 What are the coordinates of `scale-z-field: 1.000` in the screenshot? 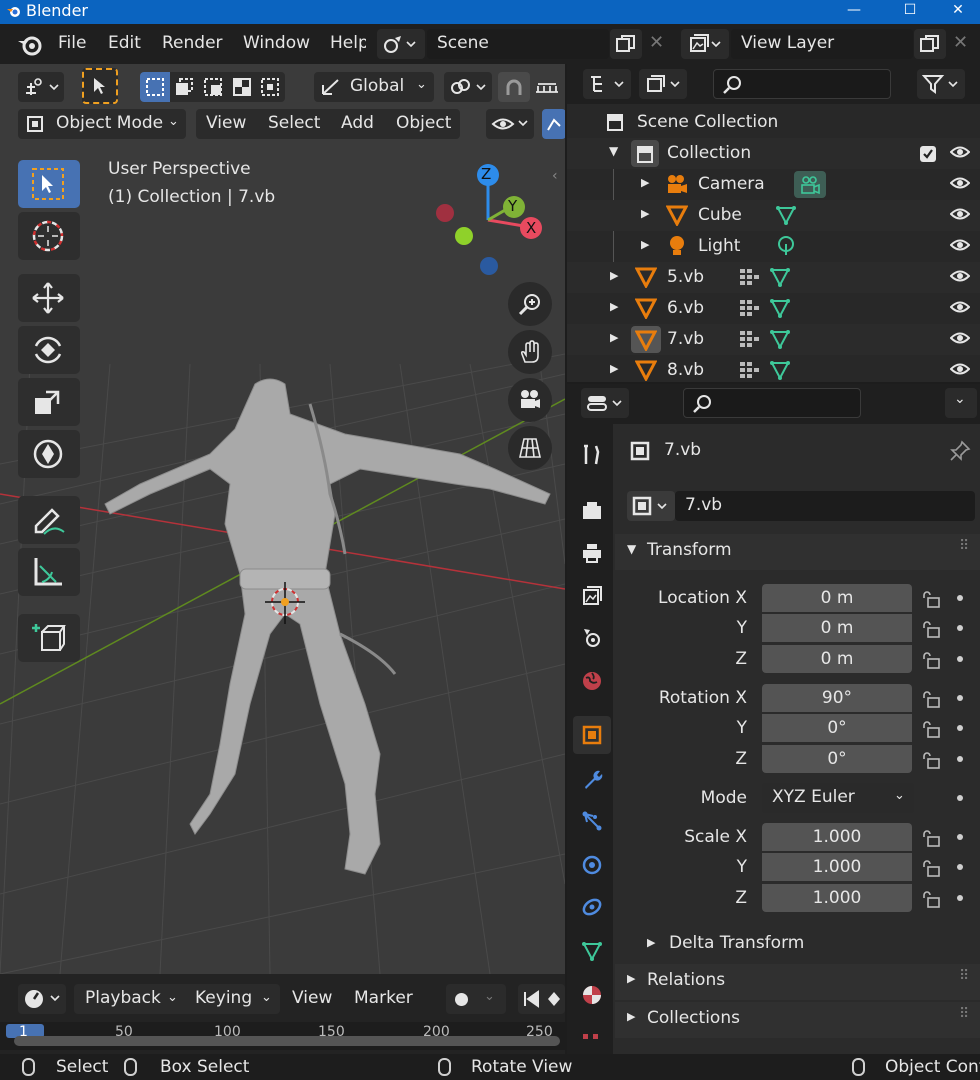 It's located at (837, 898).